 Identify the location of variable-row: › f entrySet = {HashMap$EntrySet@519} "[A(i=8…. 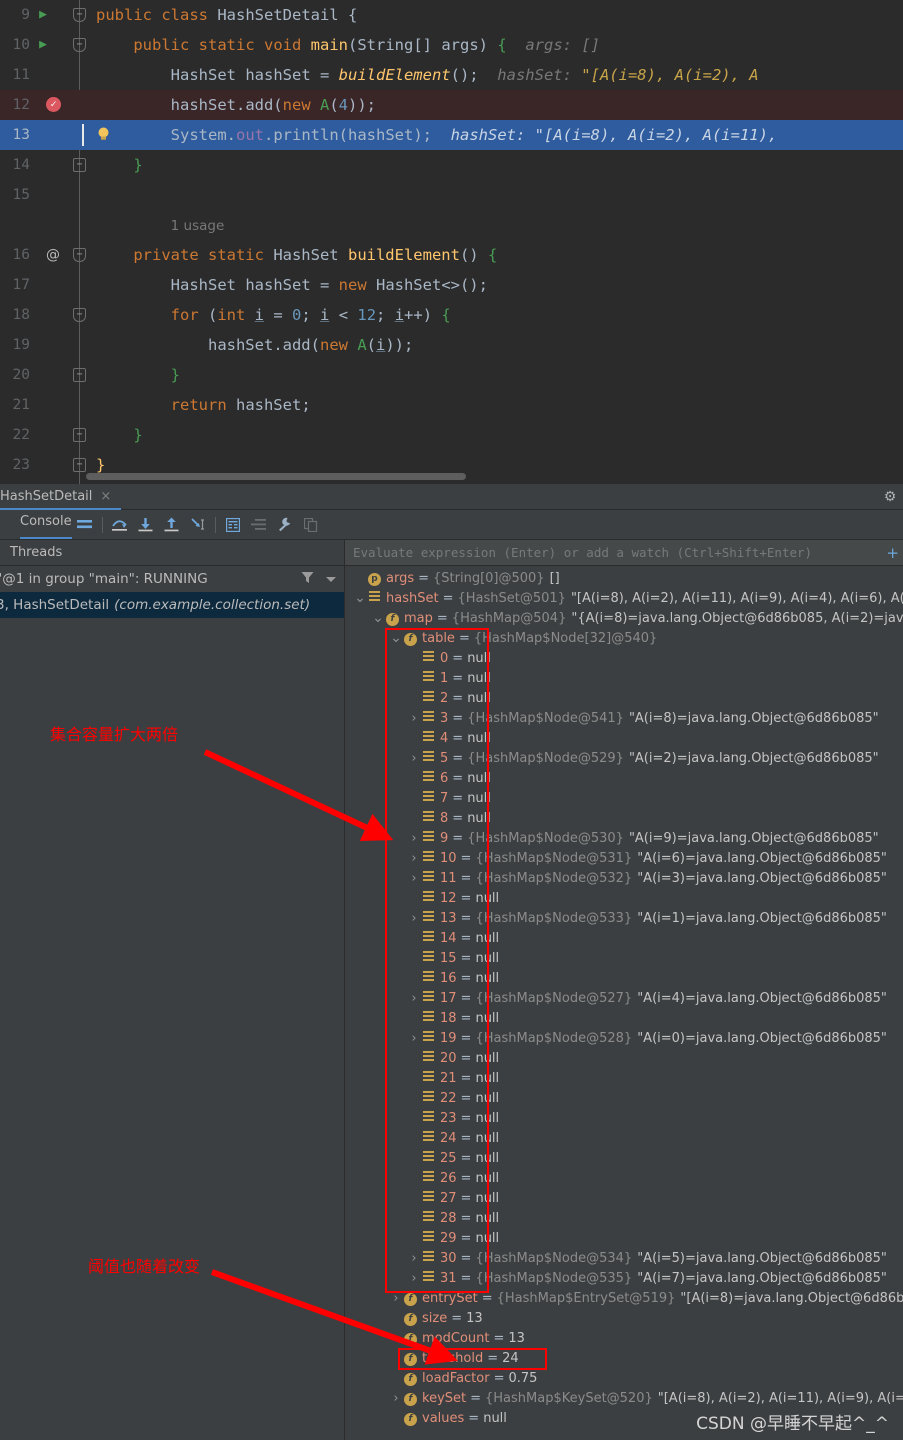
(624, 1298).